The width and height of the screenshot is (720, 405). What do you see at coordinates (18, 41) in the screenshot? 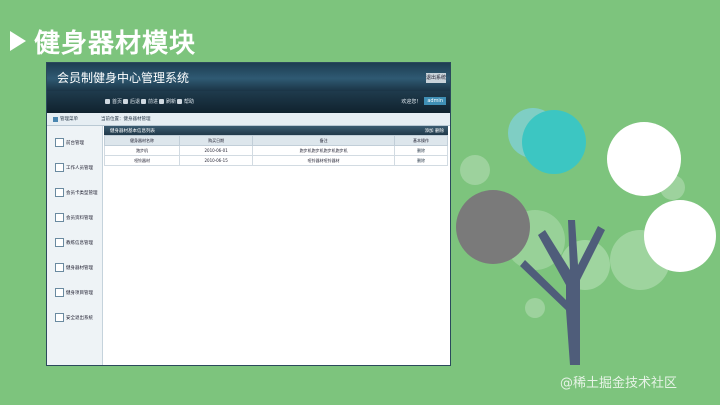
I see `play-triangle-icon` at bounding box center [18, 41].